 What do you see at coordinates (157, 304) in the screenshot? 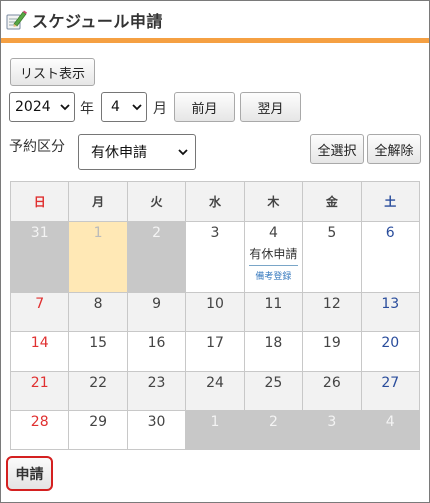
I see `day-number: 9` at bounding box center [157, 304].